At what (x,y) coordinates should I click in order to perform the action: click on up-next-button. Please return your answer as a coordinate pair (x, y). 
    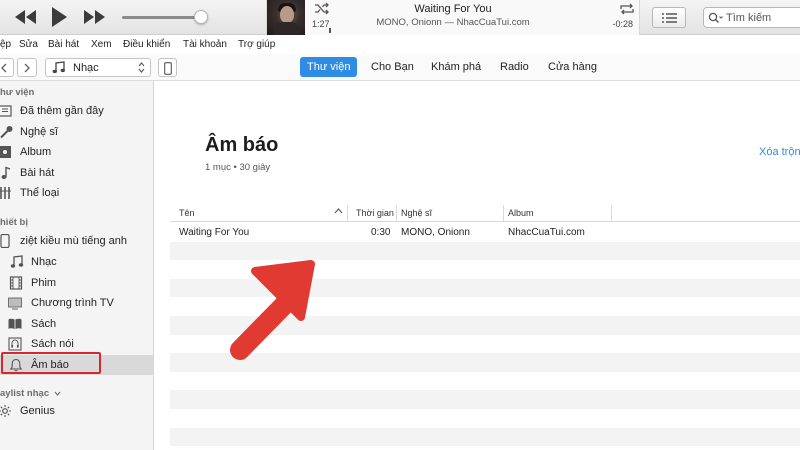
    Looking at the image, I should click on (669, 17).